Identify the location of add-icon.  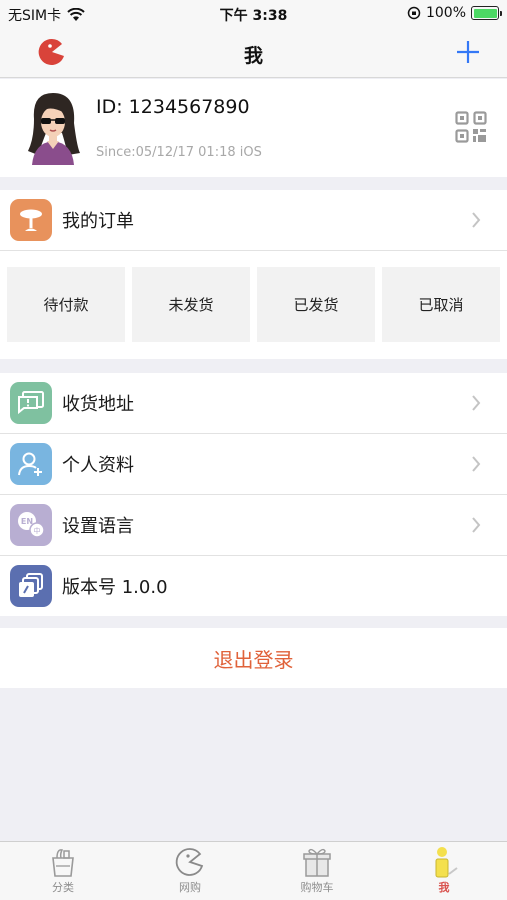
(468, 52).